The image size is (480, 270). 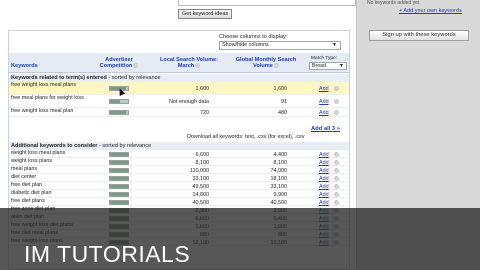 What do you see at coordinates (419, 35) in the screenshot?
I see `sign-up-button: Sign up with these keywords` at bounding box center [419, 35].